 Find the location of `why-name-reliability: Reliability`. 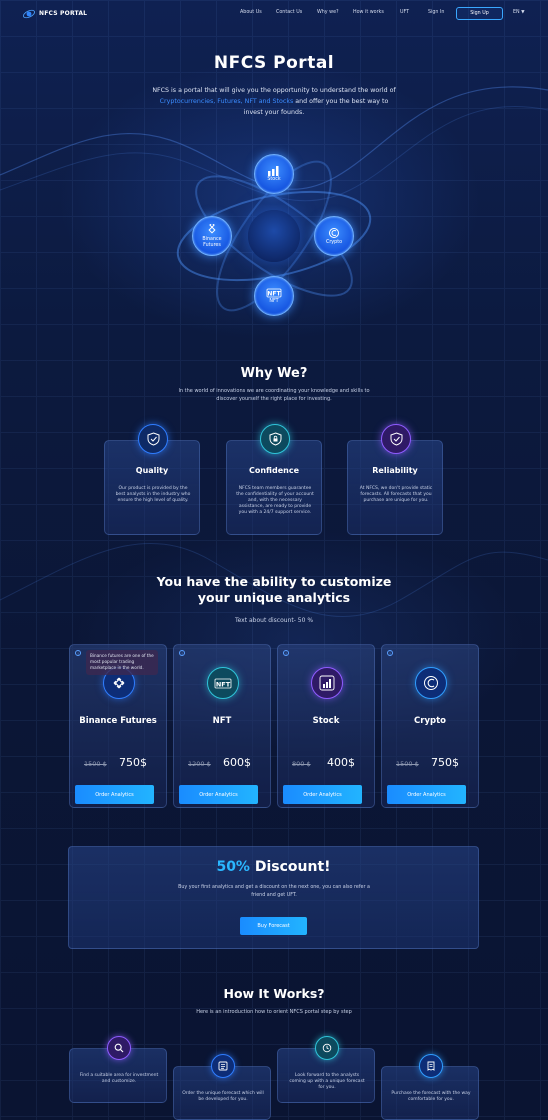

why-name-reliability: Reliability is located at coordinates (395, 470).